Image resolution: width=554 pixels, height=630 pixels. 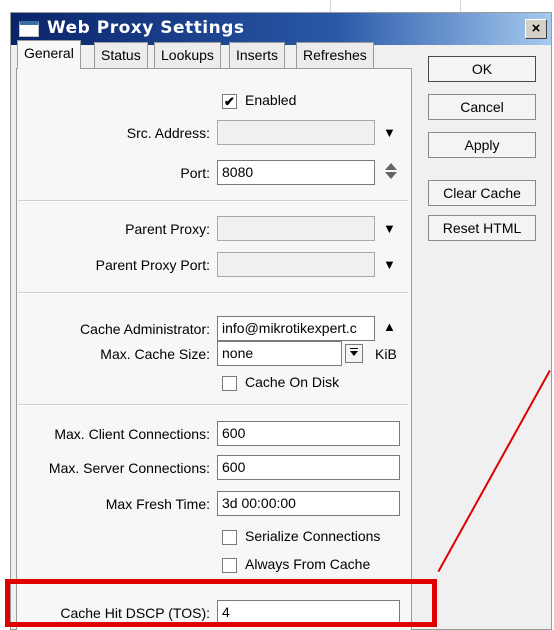 I want to click on cancel-button: Cancel, so click(x=482, y=107).